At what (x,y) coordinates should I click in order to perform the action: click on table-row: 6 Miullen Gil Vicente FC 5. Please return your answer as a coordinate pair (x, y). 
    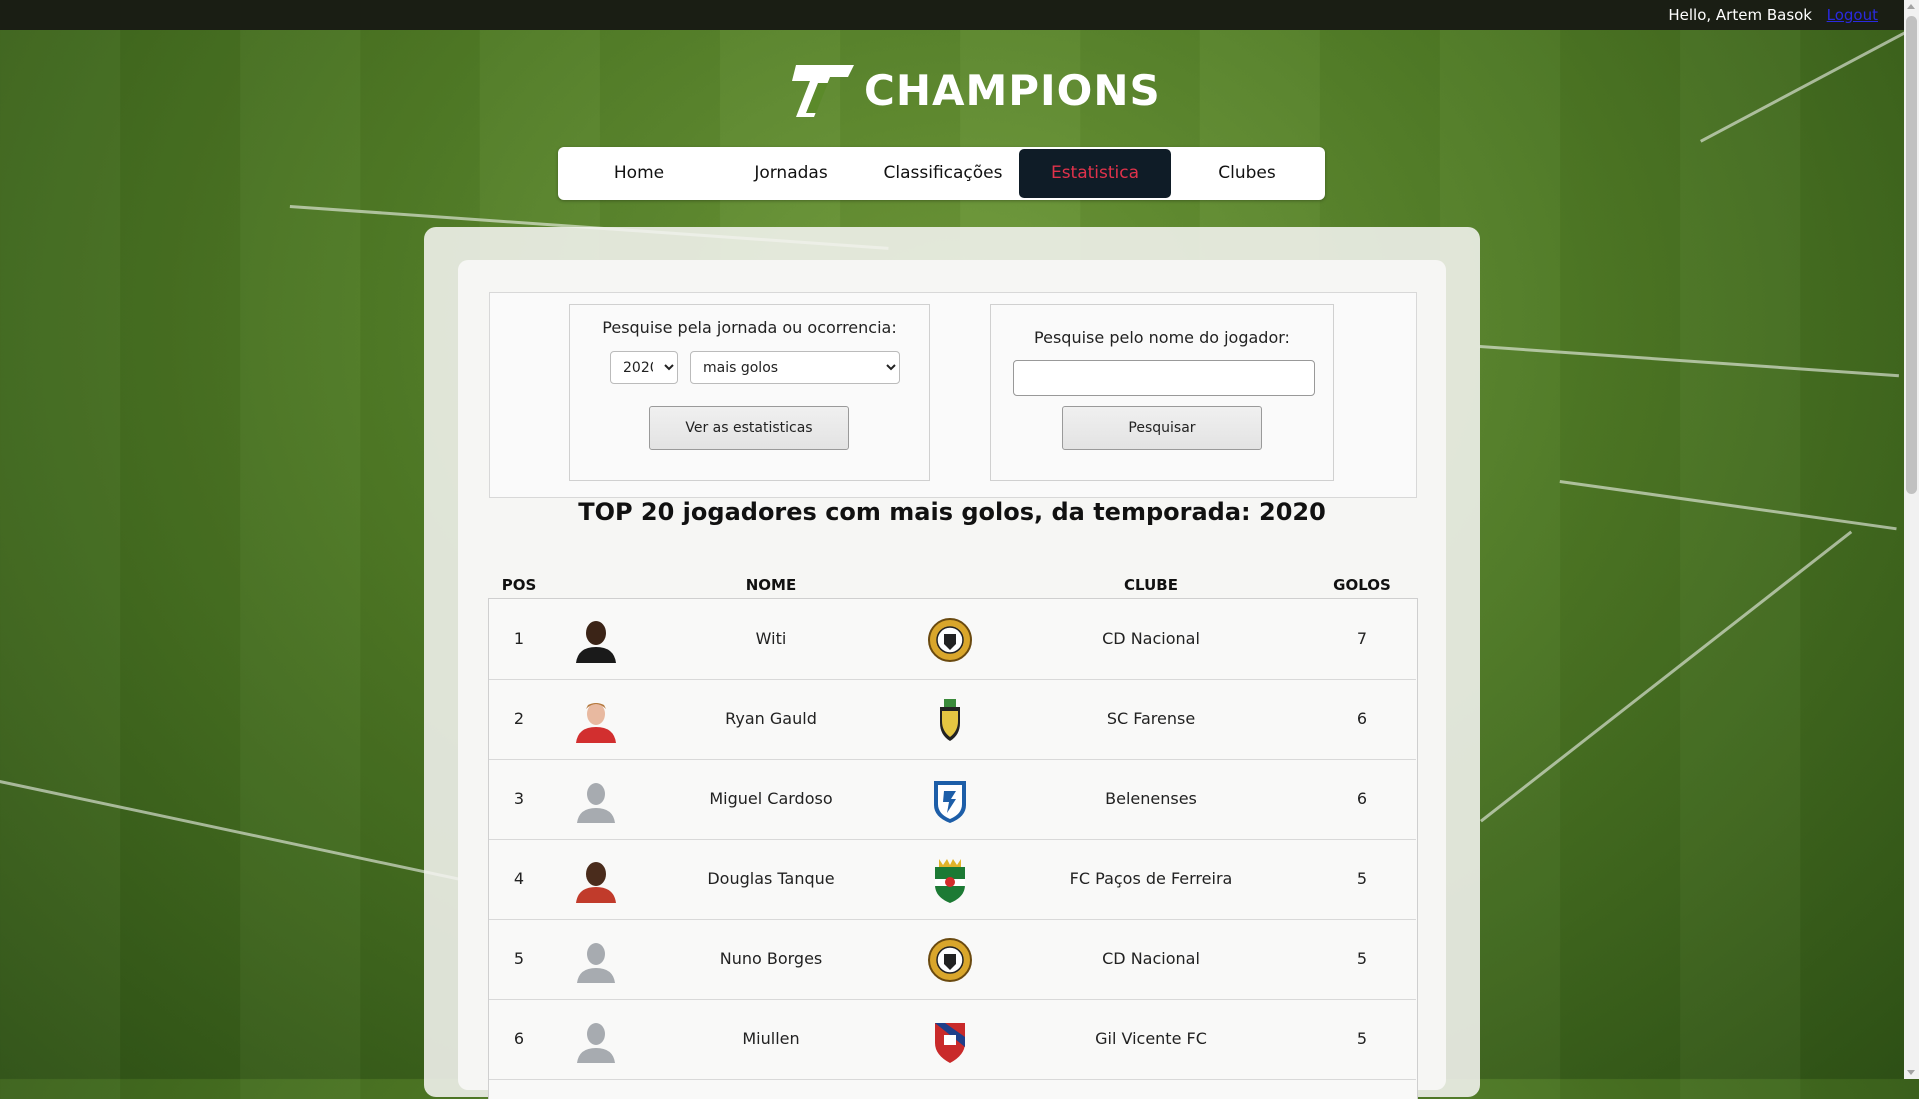
    Looking at the image, I should click on (952, 1039).